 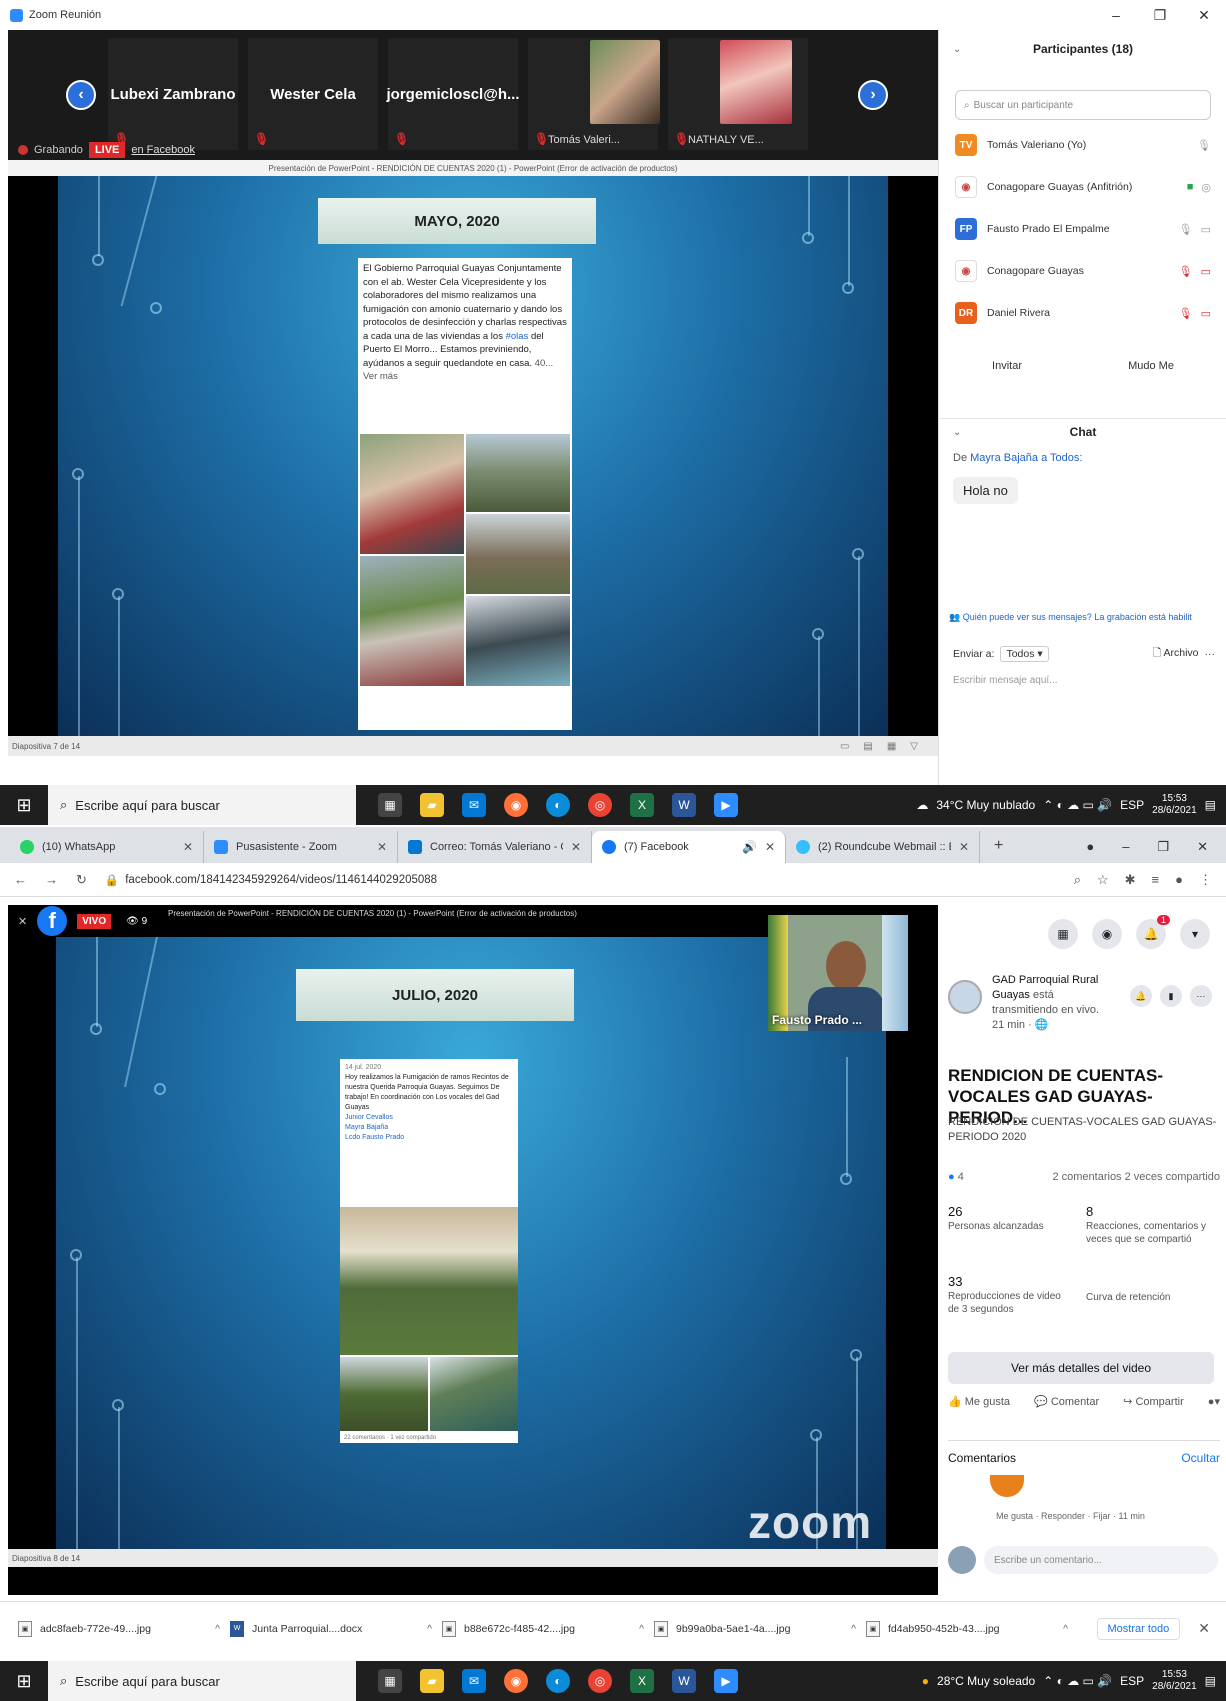 I want to click on view-icon: ▦, so click(x=891, y=746).